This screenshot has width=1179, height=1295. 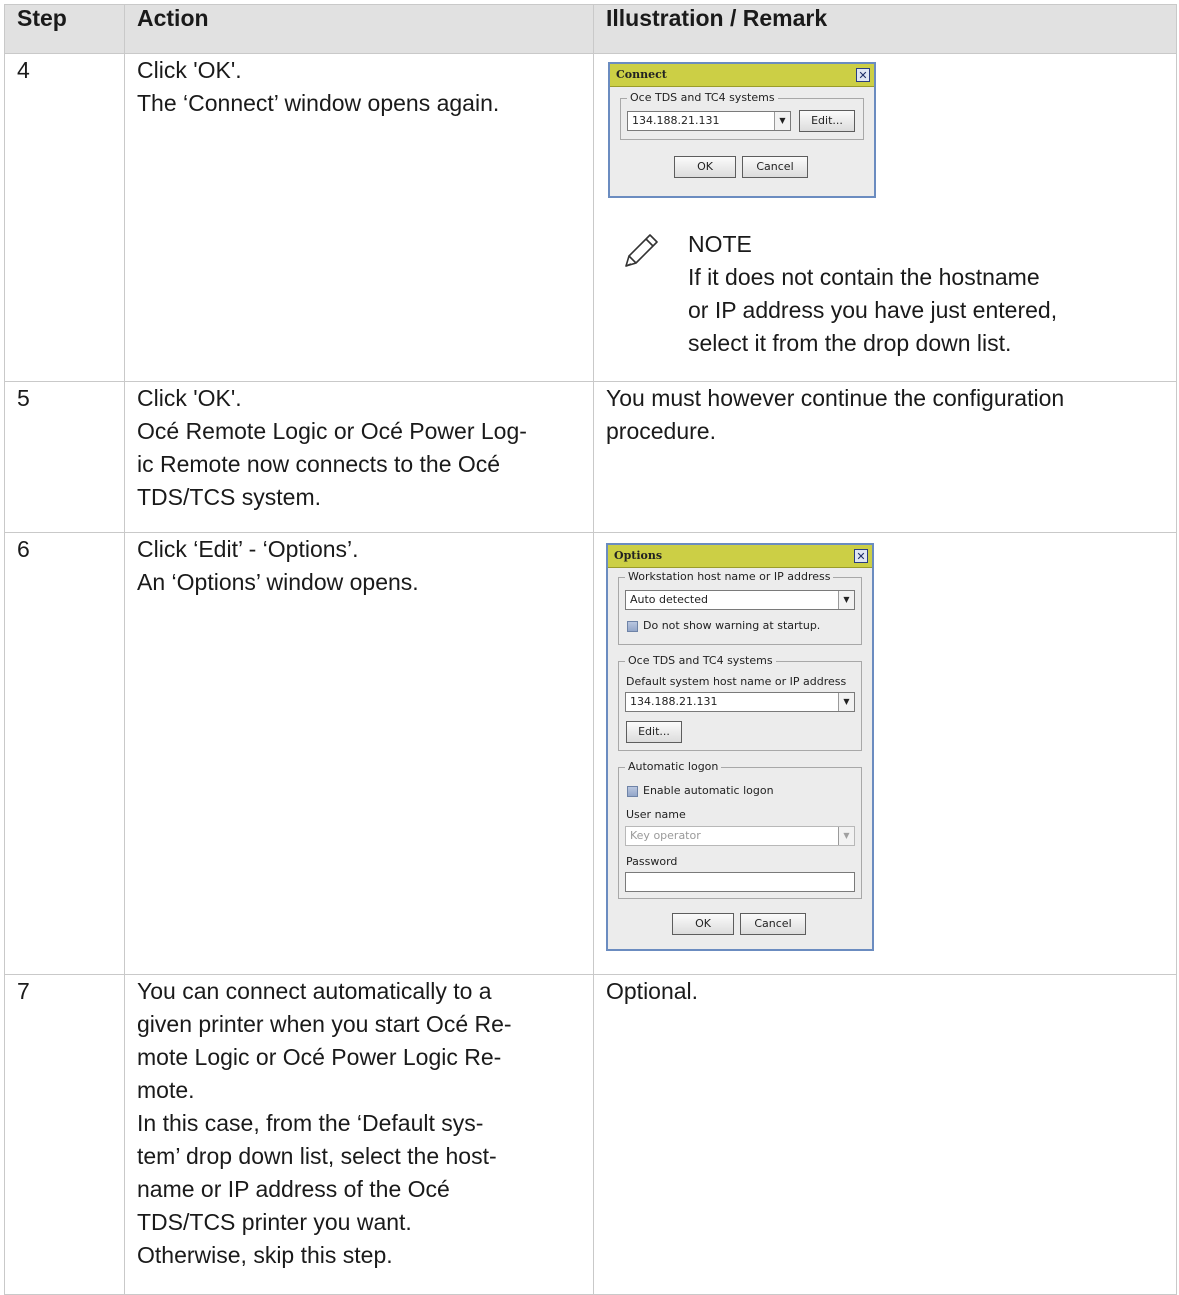 I want to click on action-line: You can connect automatically to a, so click(x=314, y=991).